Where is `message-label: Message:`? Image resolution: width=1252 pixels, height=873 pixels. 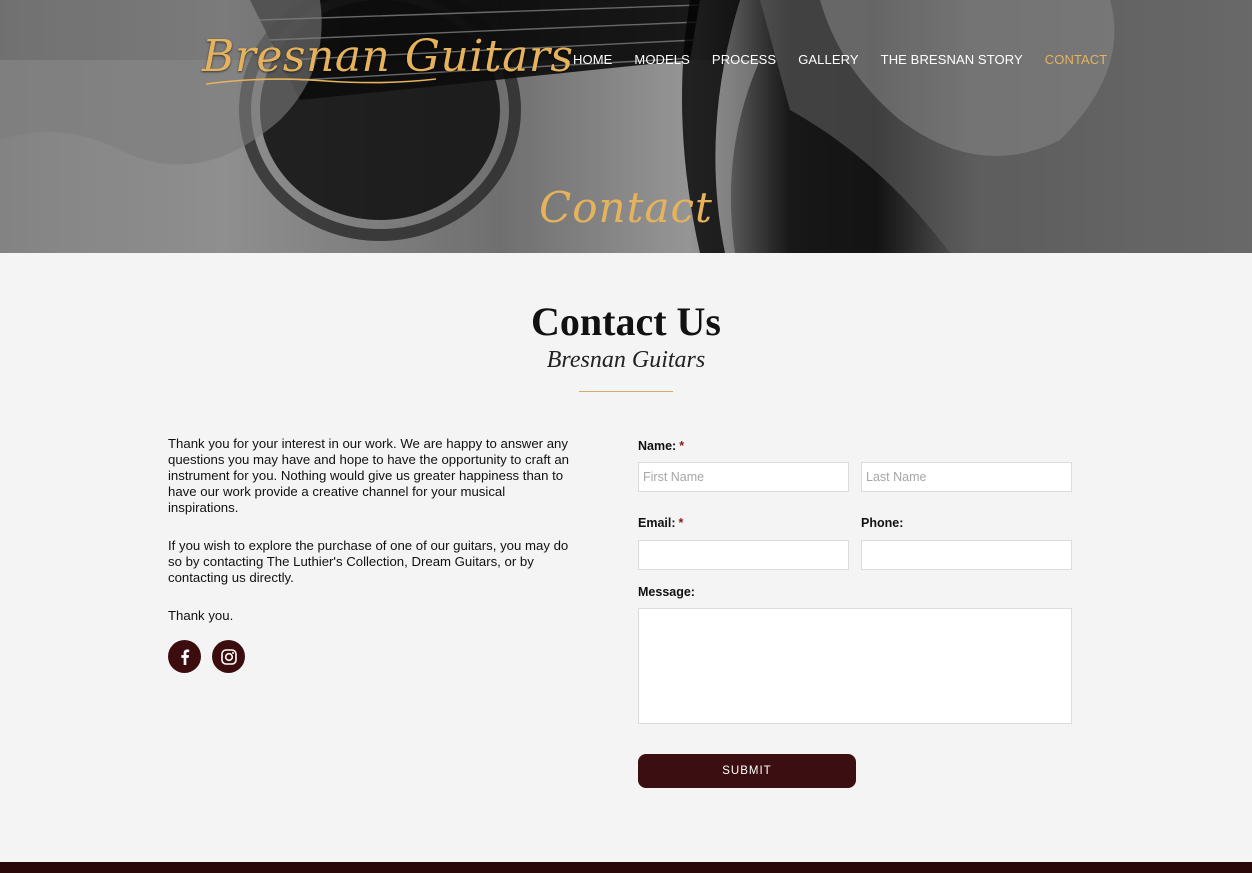 message-label: Message: is located at coordinates (666, 592).